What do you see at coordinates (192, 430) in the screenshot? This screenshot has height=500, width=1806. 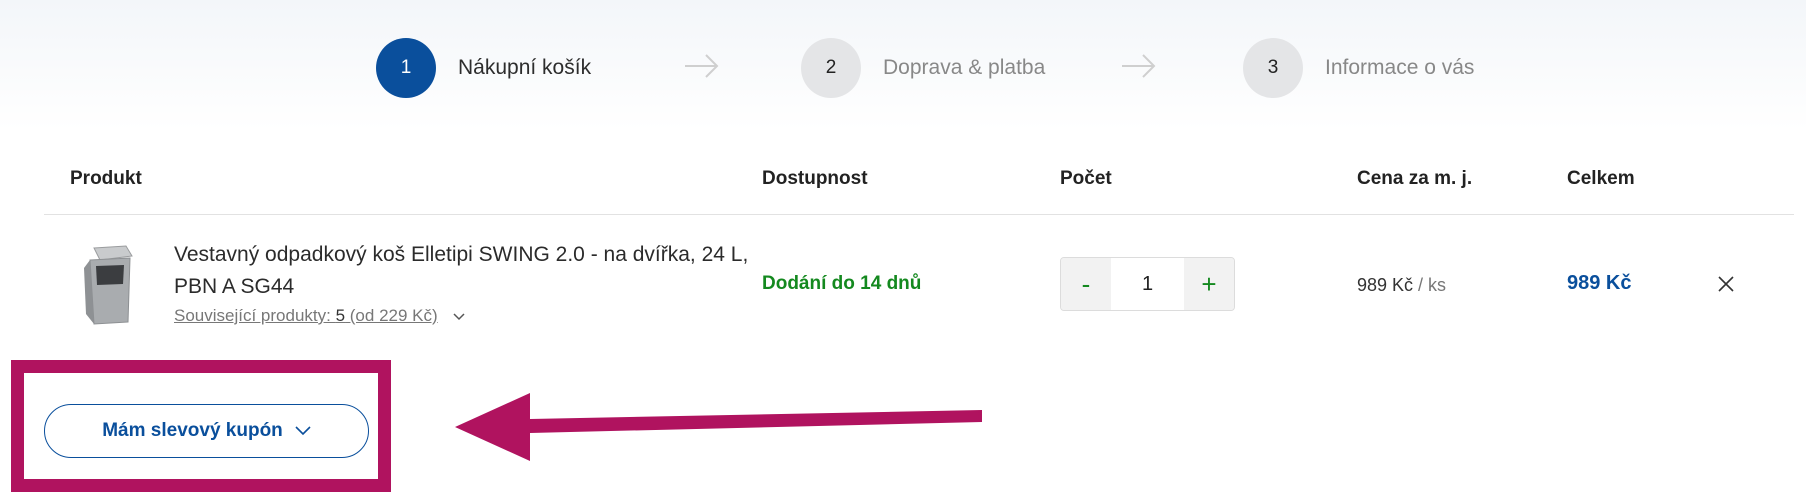 I see `coupon-label: Mám slevový kupón` at bounding box center [192, 430].